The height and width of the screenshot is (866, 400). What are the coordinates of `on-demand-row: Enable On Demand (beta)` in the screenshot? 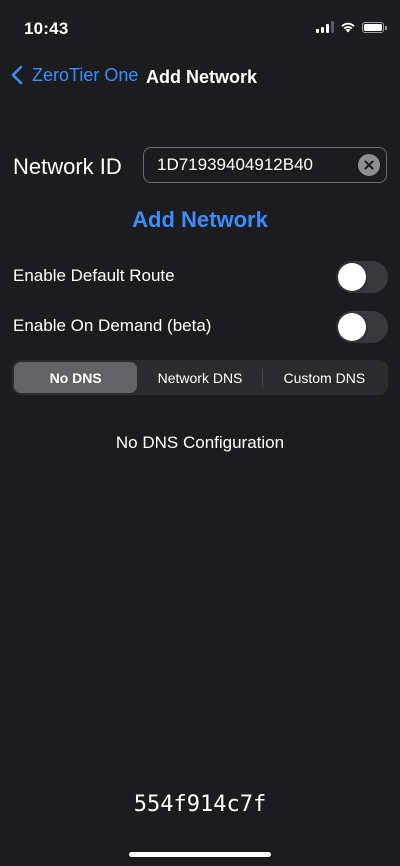 It's located at (200, 327).